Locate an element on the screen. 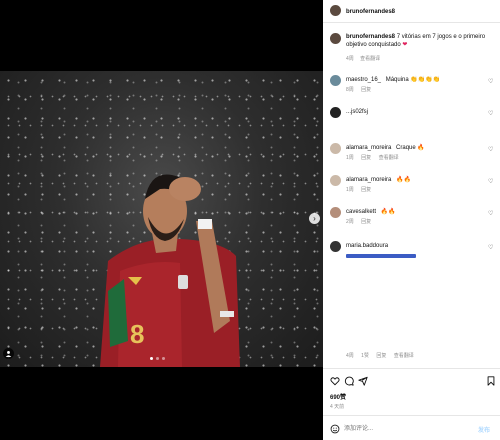 The image size is (500, 440). likes-count: 690赞 is located at coordinates (338, 398).